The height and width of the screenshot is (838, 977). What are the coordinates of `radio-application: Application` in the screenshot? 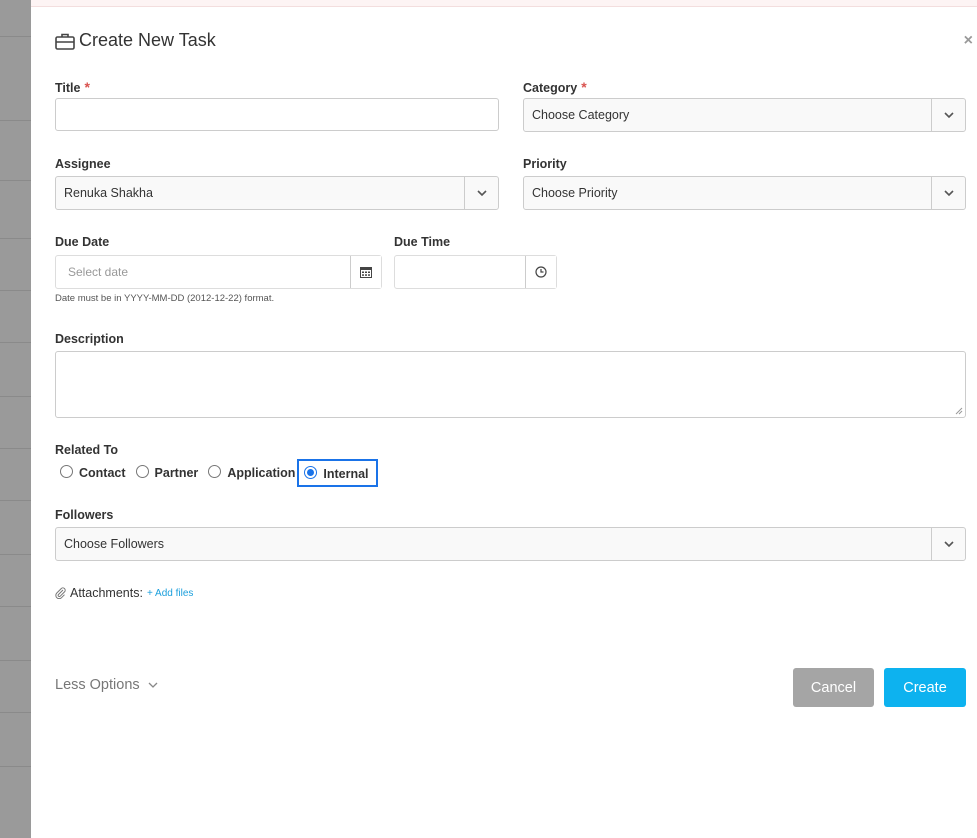 It's located at (252, 472).